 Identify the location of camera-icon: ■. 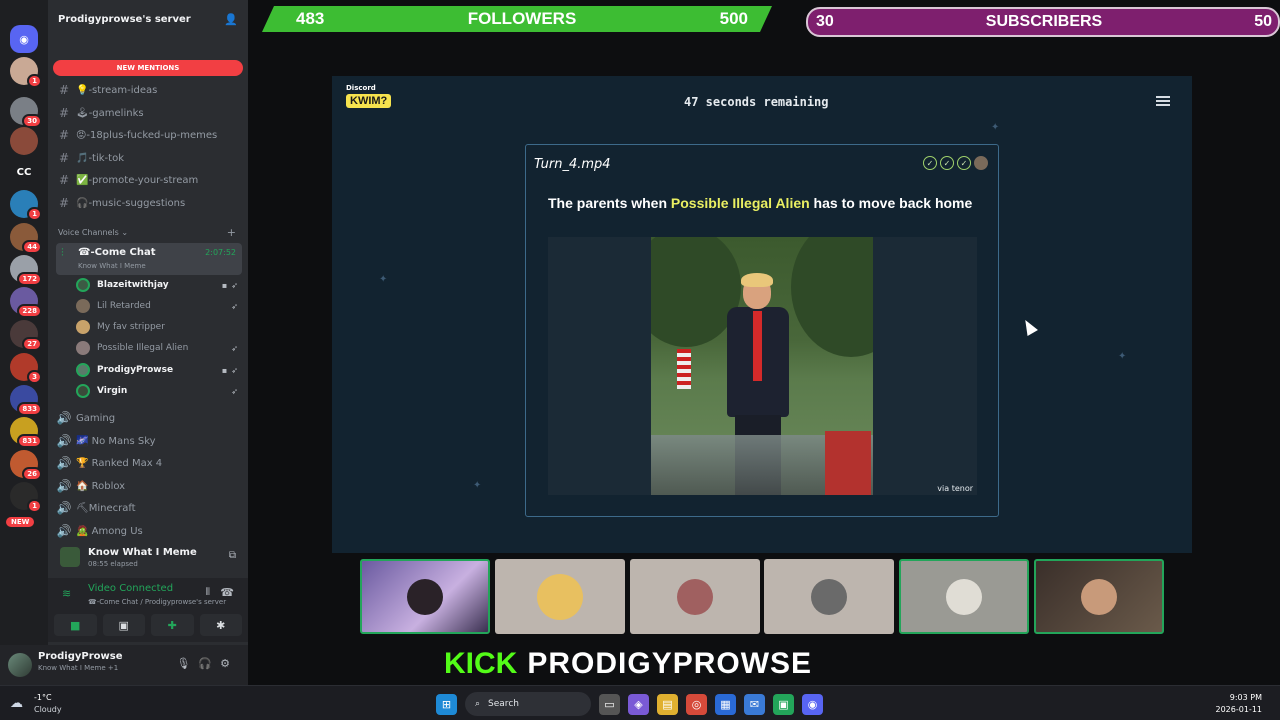
(75, 625).